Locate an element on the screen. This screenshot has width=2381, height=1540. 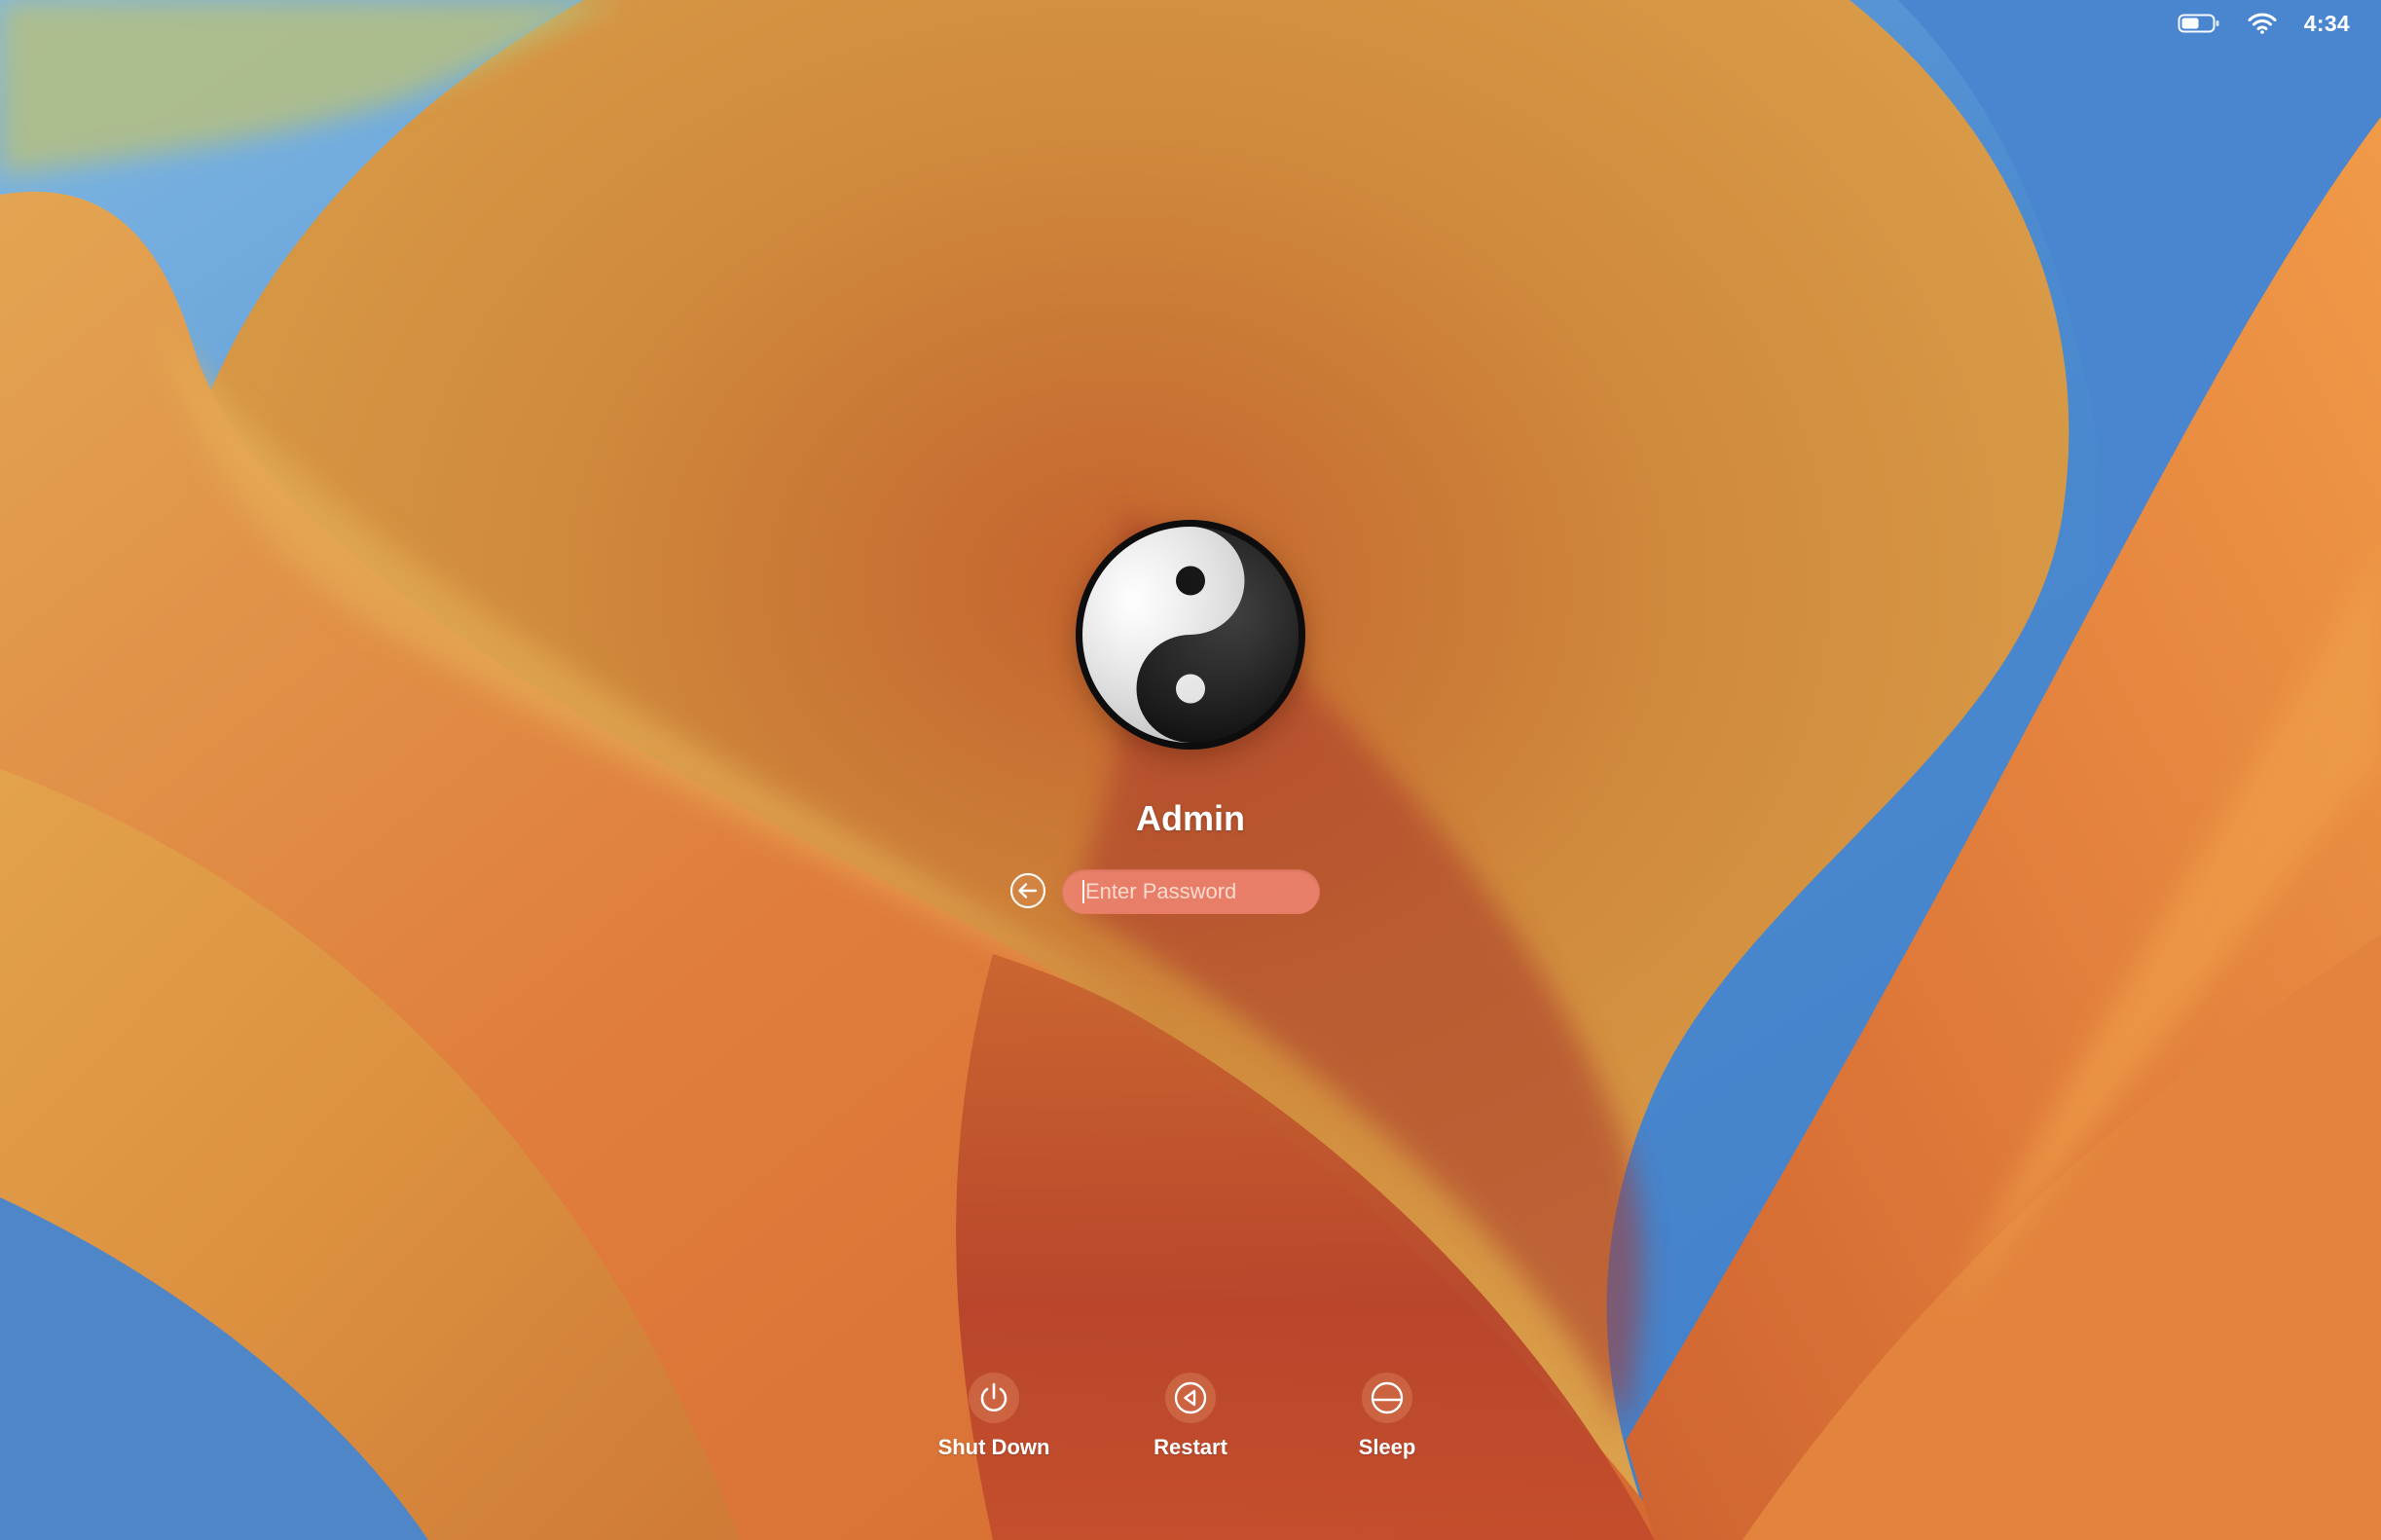
password-field-container is located at coordinates (1191, 891).